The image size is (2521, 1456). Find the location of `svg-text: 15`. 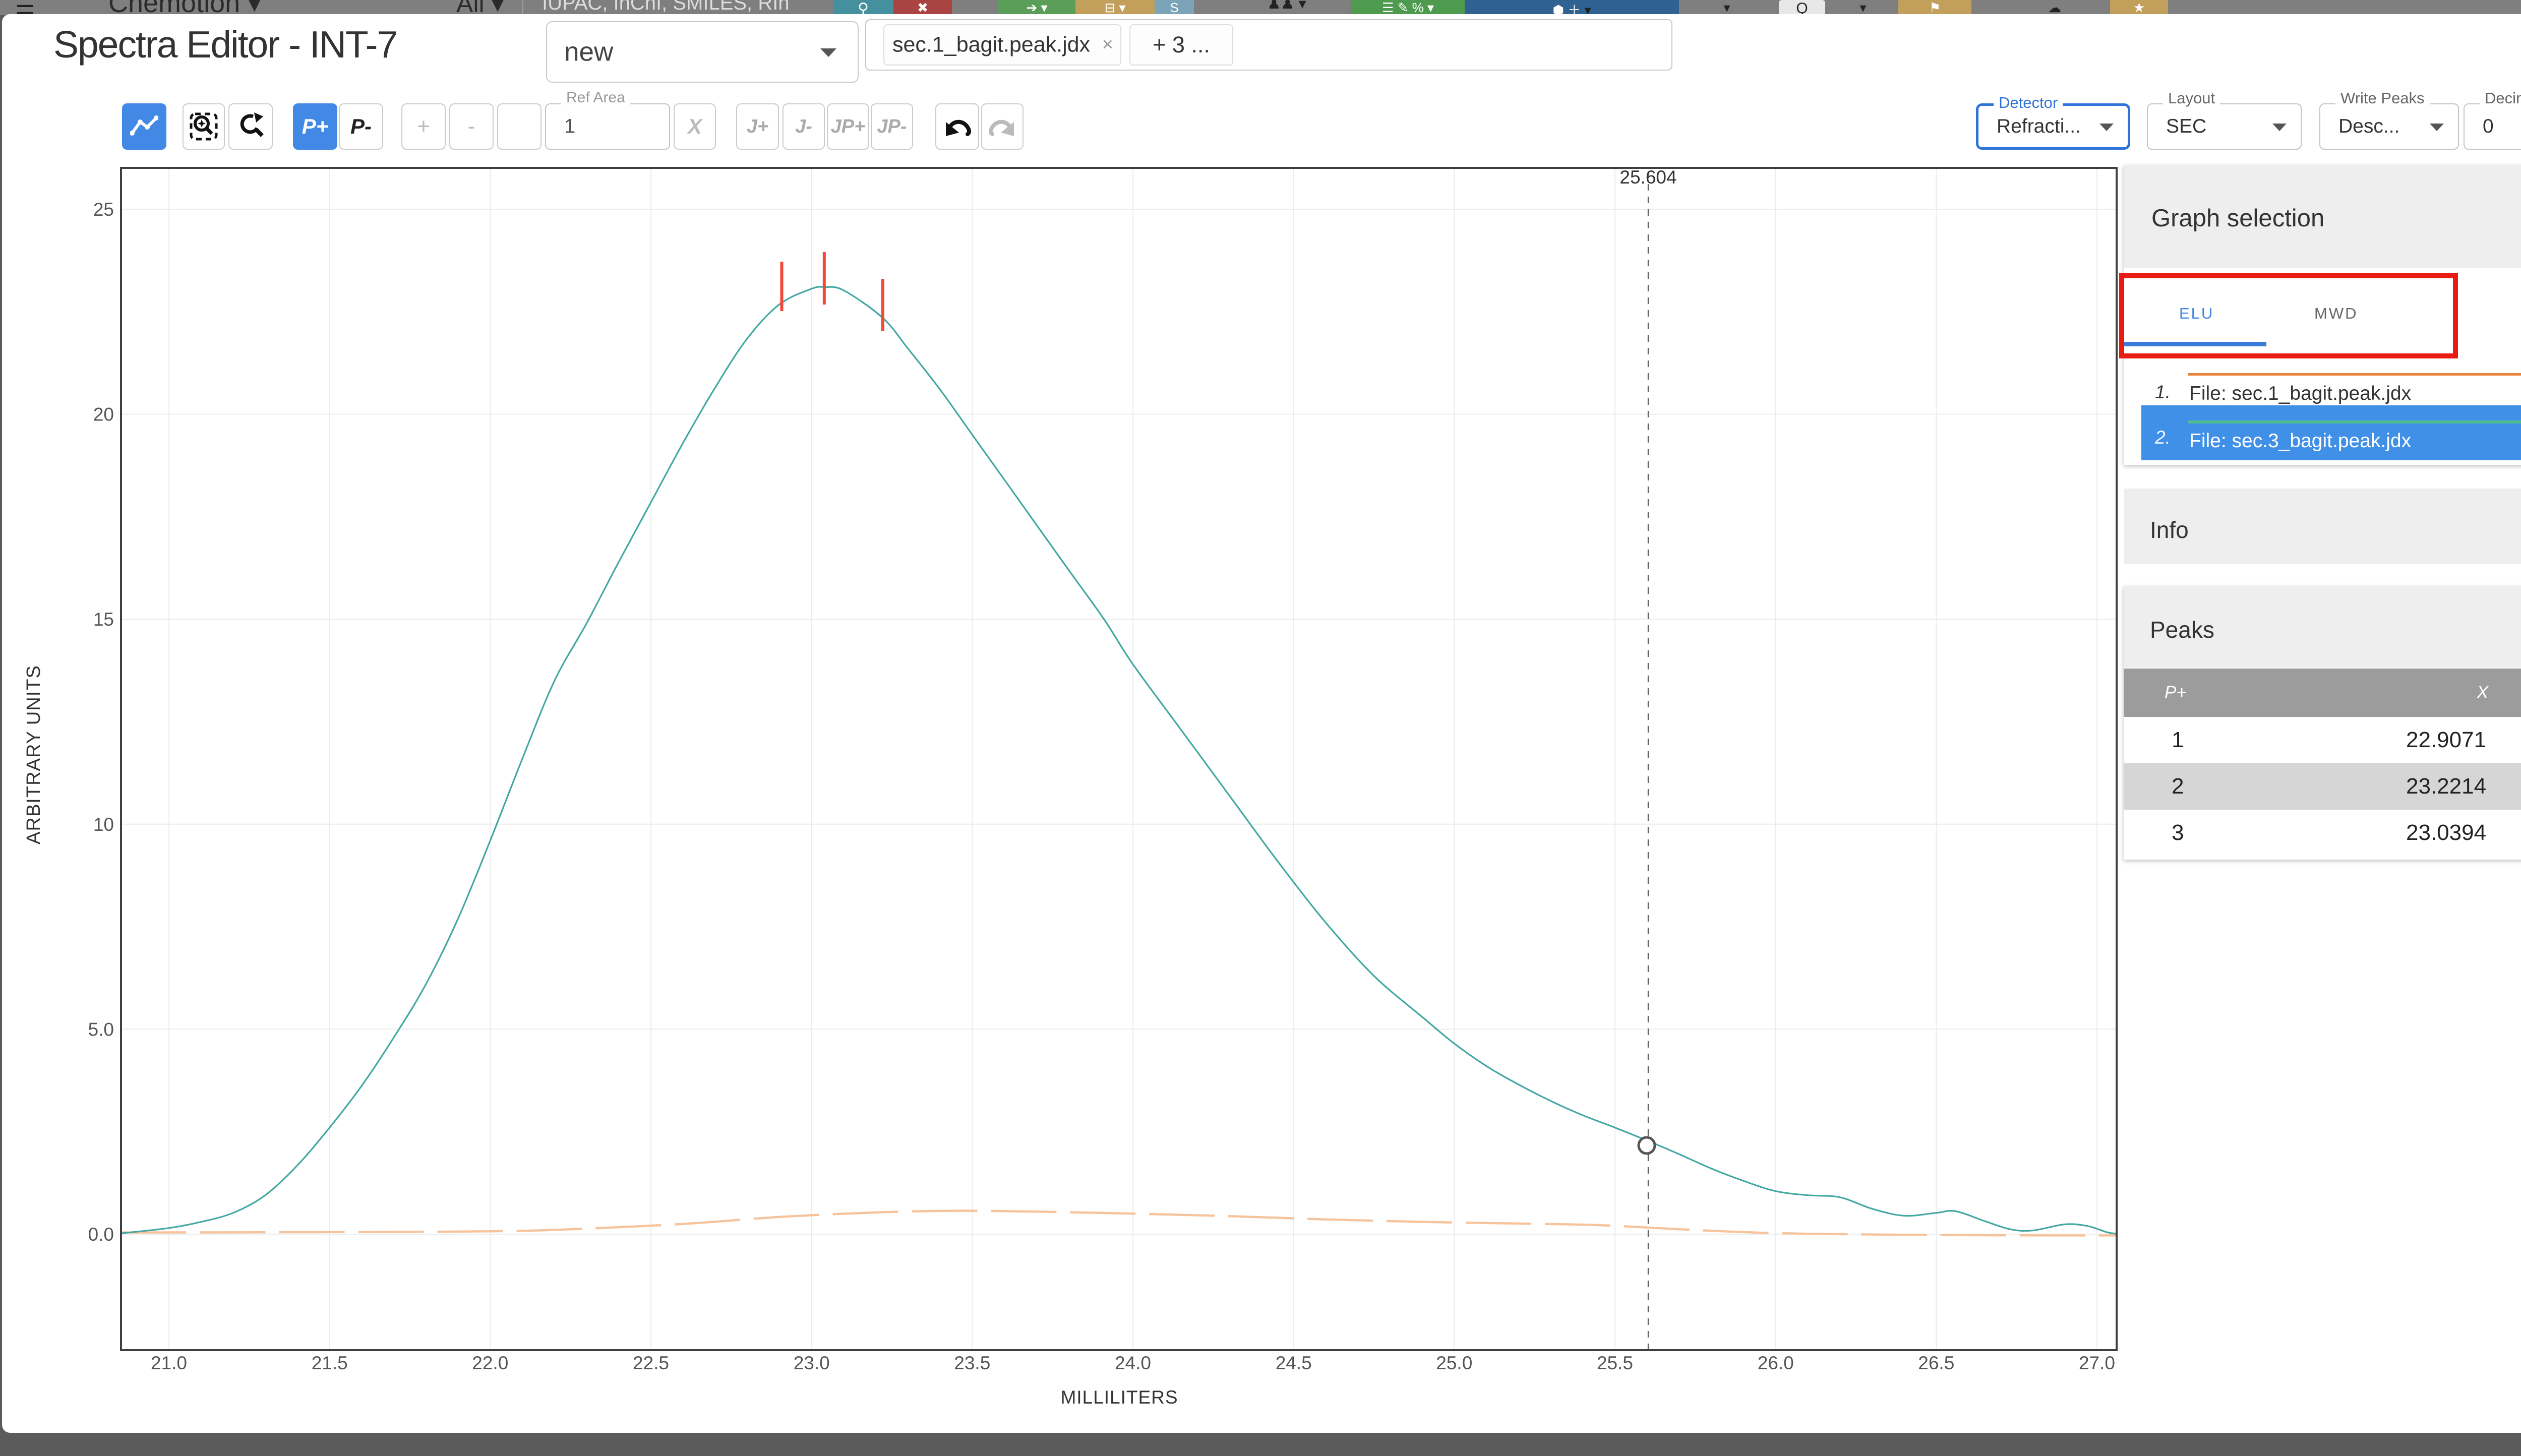

svg-text: 15 is located at coordinates (103, 619).